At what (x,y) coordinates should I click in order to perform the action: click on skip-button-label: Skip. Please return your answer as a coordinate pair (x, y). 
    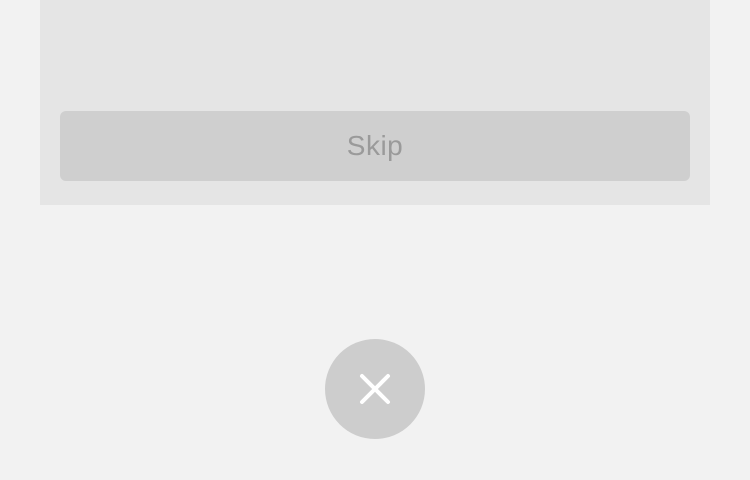
    Looking at the image, I should click on (375, 145).